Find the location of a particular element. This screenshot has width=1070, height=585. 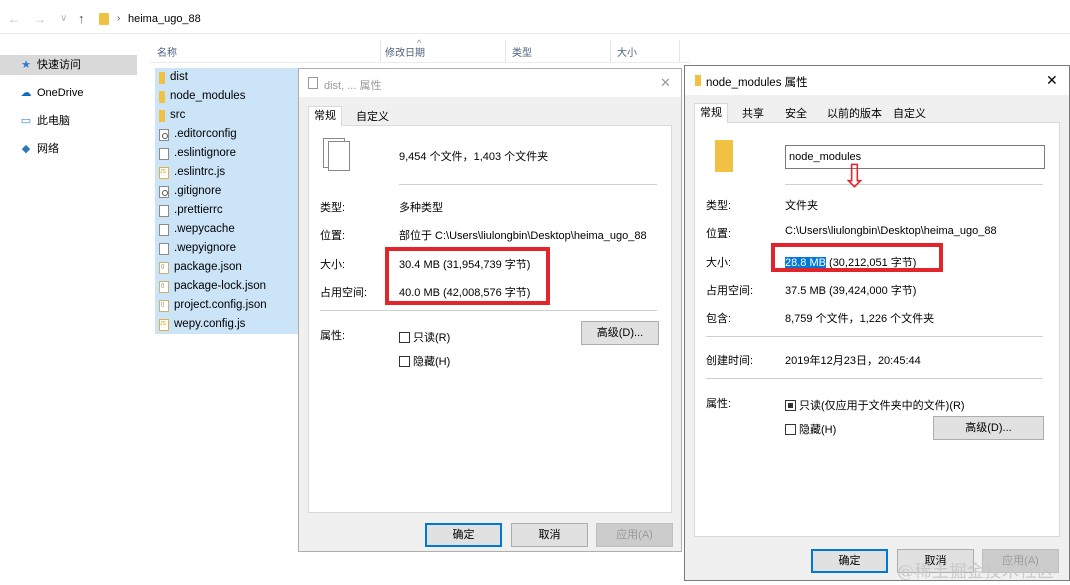

sidebar-item-onedrive: ☁ OneDrive is located at coordinates (68, 93).